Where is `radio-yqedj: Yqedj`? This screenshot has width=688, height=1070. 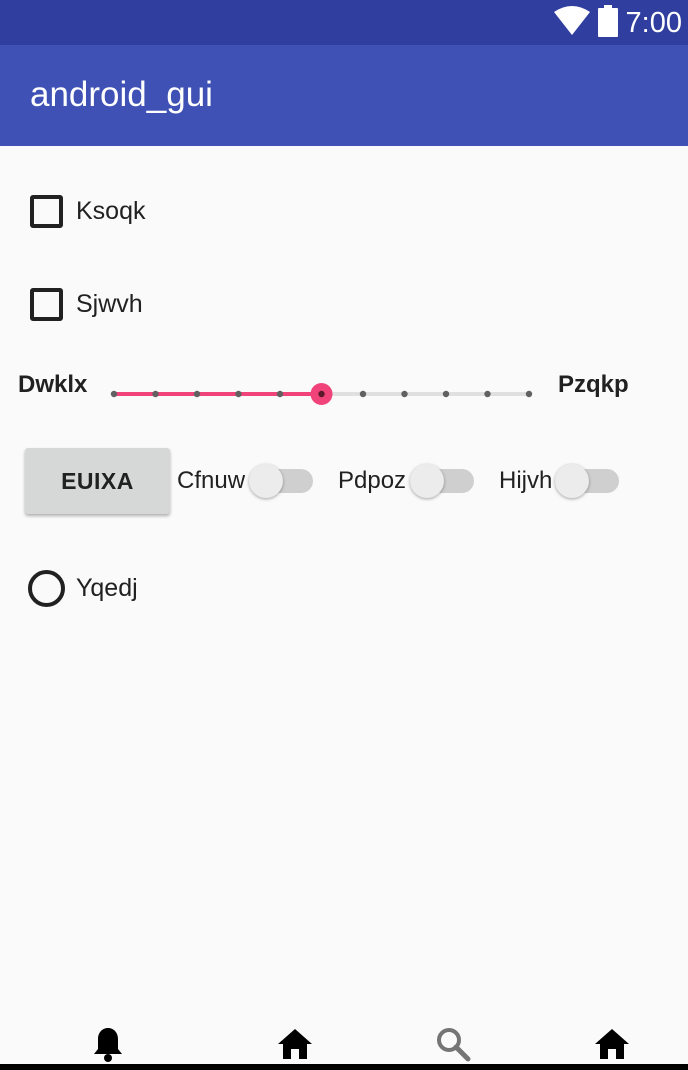 radio-yqedj: Yqedj is located at coordinates (83, 588).